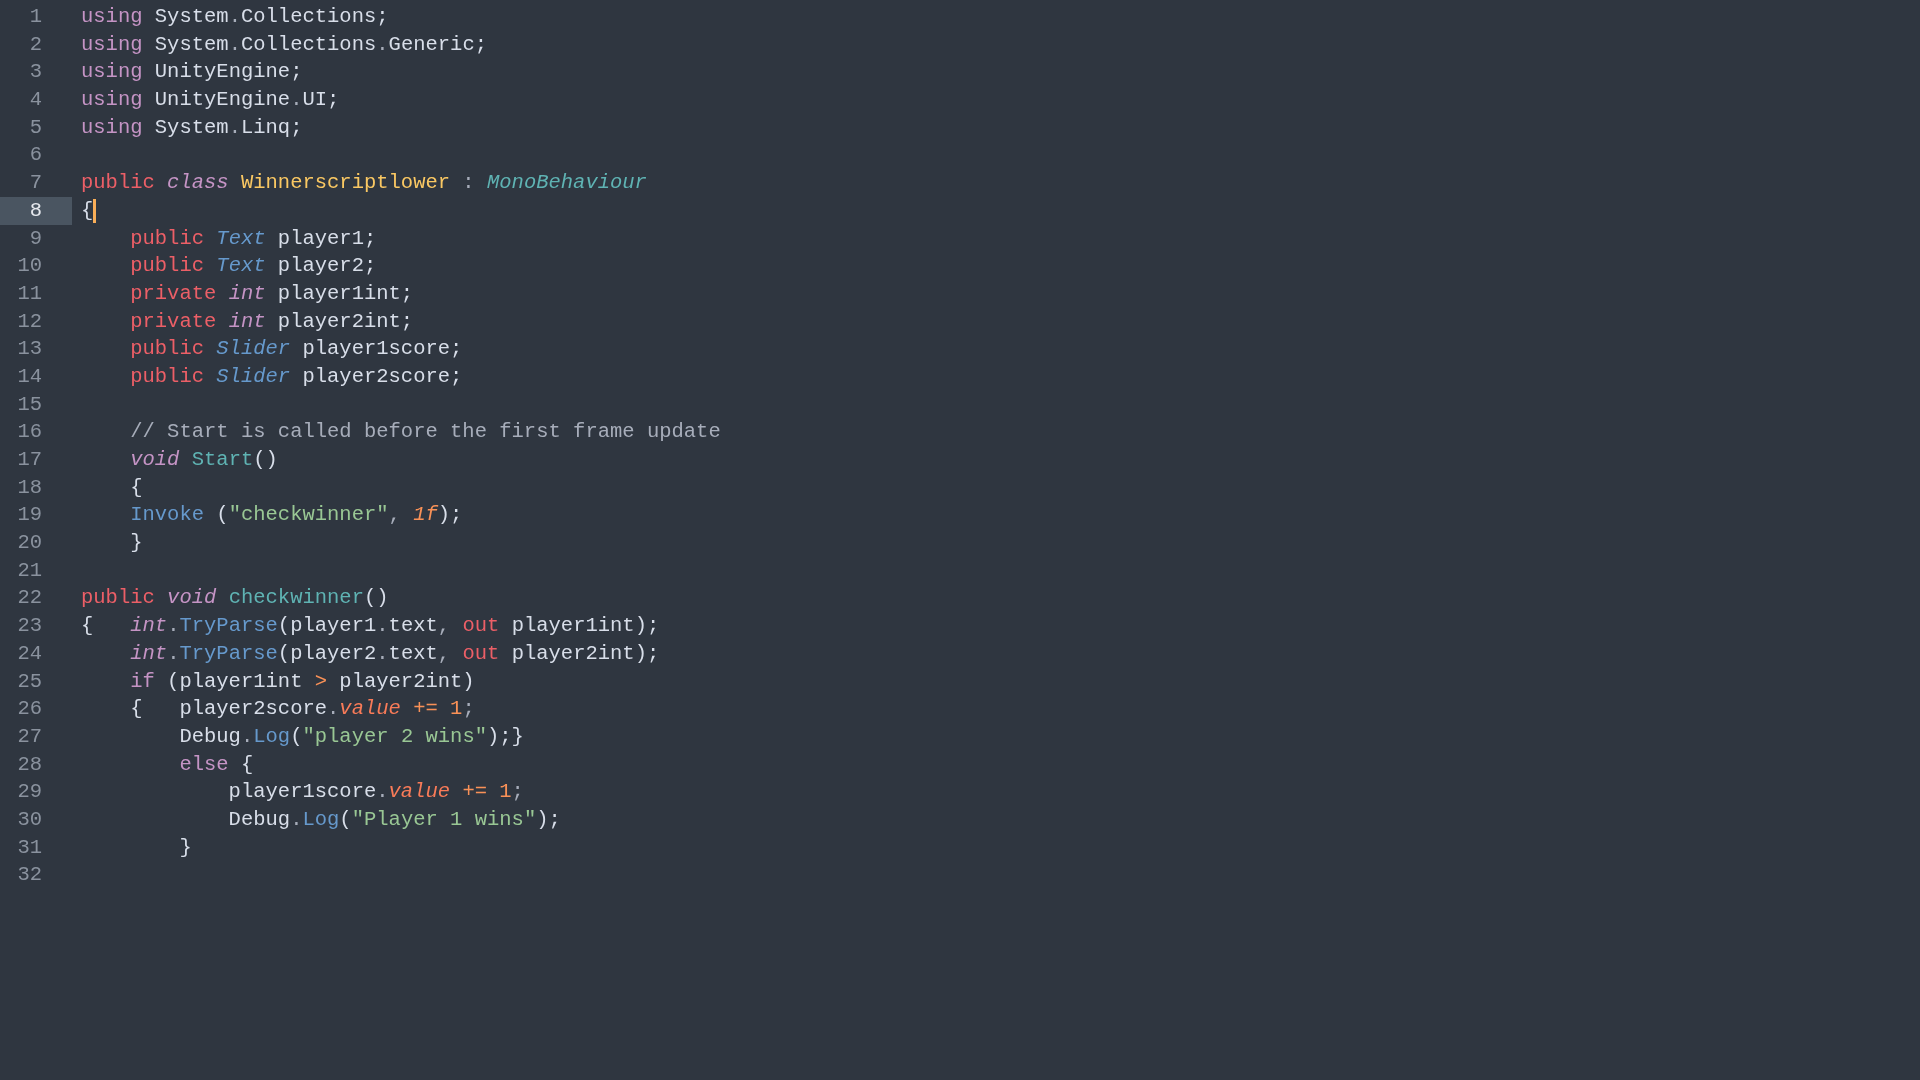 This screenshot has width=1920, height=1080. What do you see at coordinates (29, 349) in the screenshot?
I see `line-number: 13` at bounding box center [29, 349].